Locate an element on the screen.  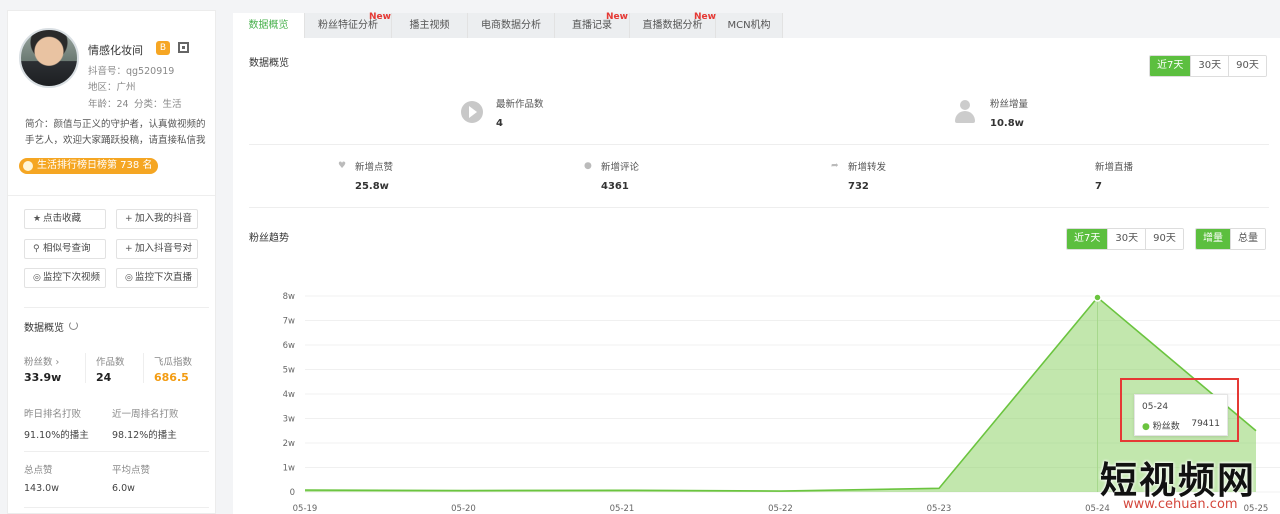
overview-range-selector: 近7天 30天 90天 is located at coordinates (1208, 66).